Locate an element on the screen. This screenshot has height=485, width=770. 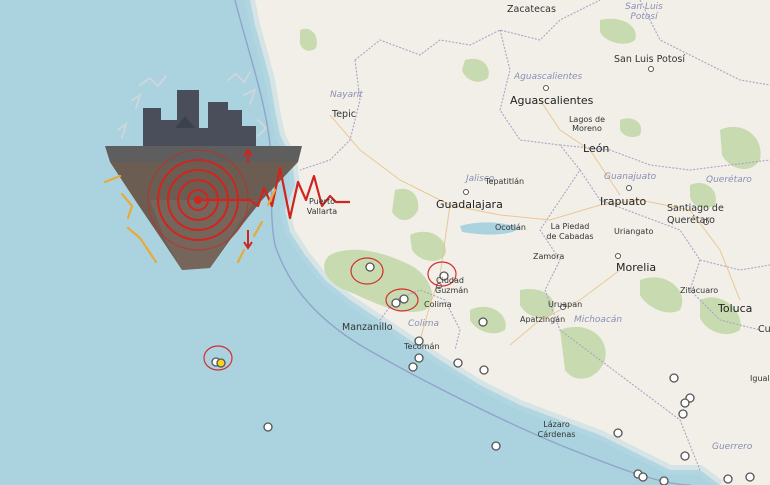
city-label-santiago-de-queretaro: Santiago de Querétaro is located at coordinates (695, 214).